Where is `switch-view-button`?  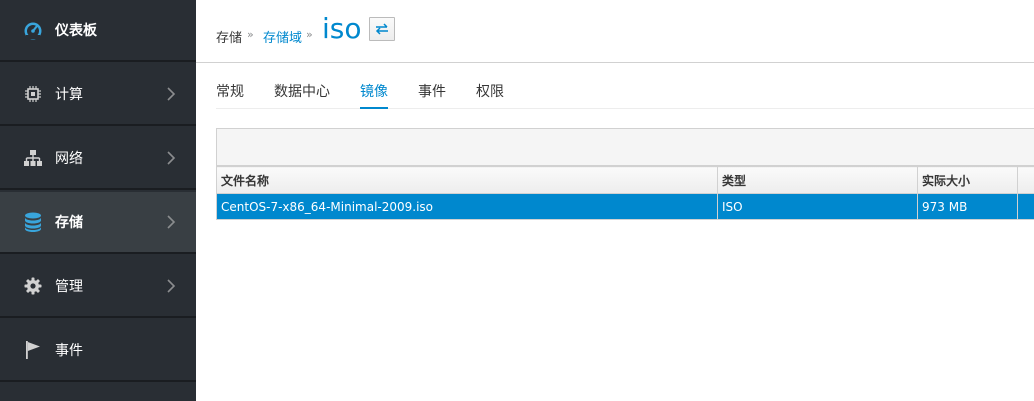
switch-view-button is located at coordinates (382, 29).